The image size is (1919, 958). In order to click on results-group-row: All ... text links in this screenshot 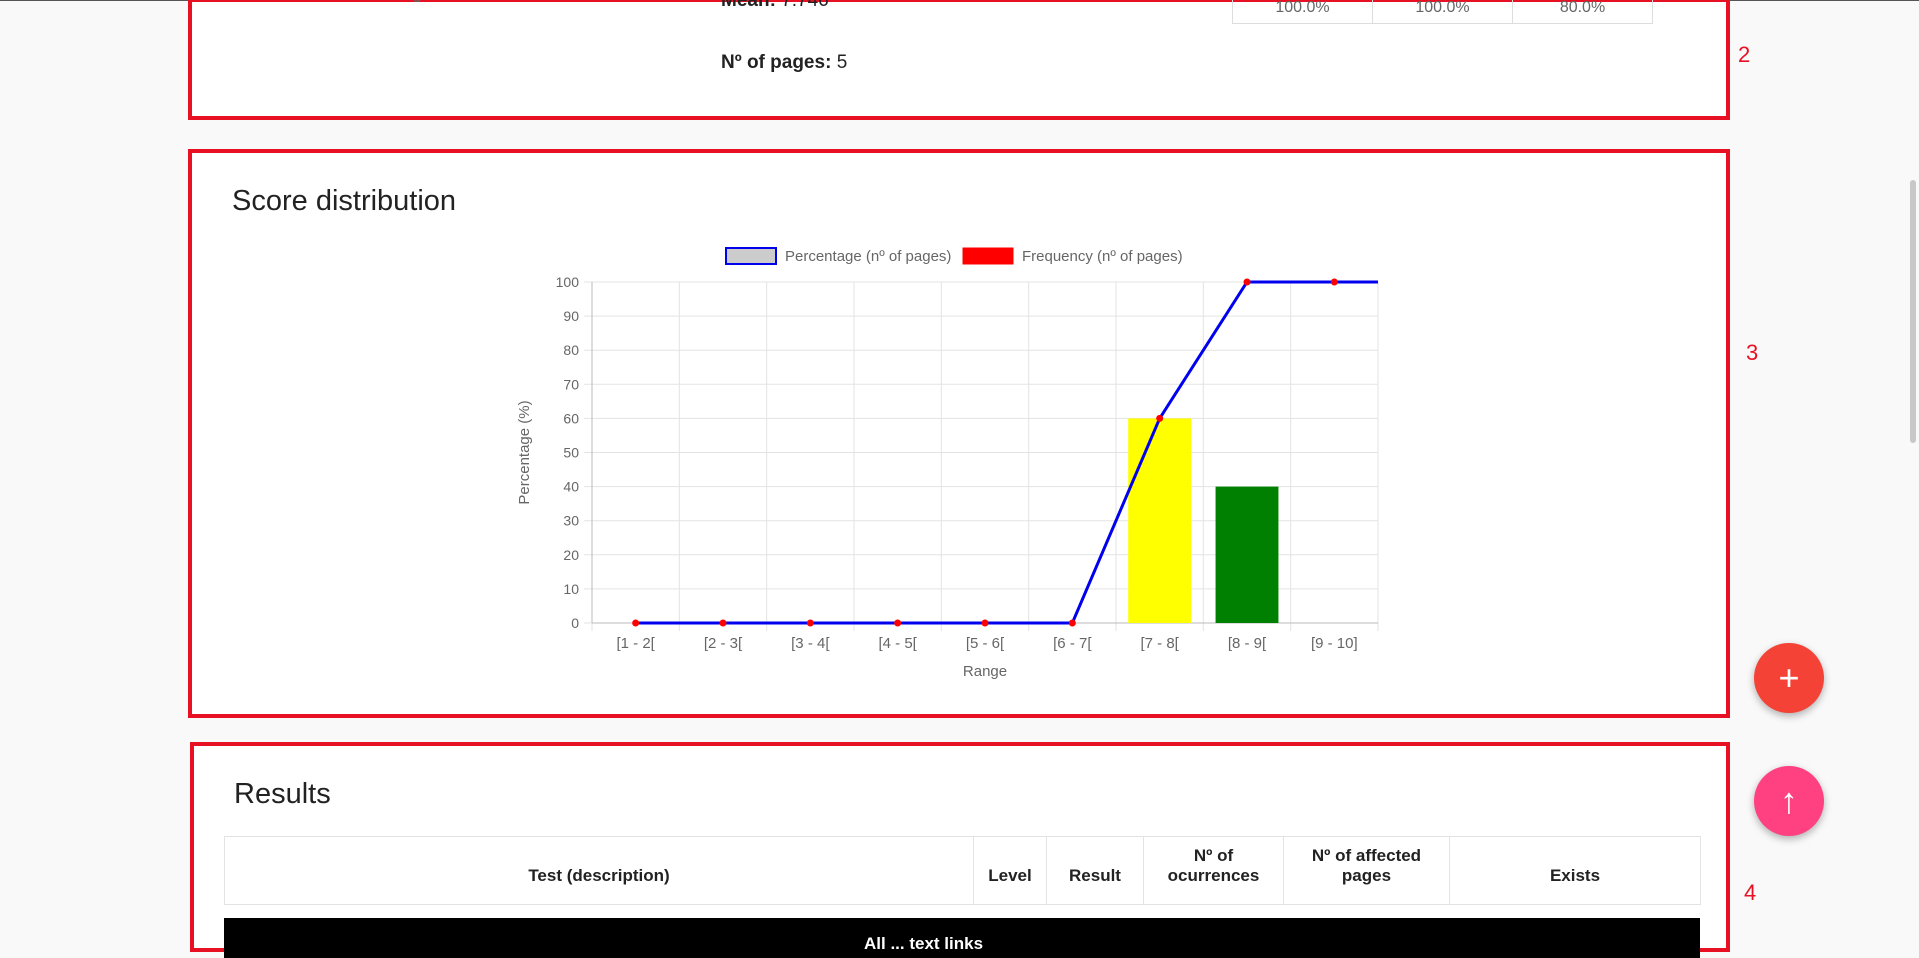, I will do `click(962, 938)`.